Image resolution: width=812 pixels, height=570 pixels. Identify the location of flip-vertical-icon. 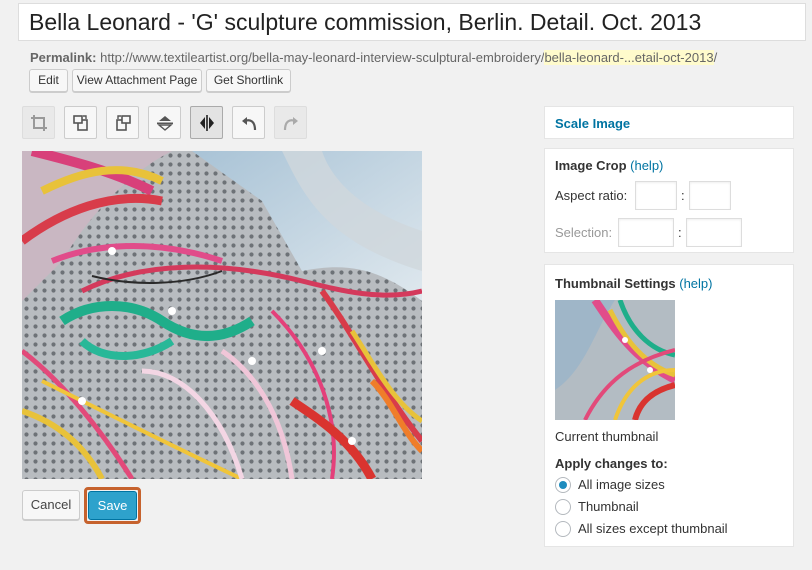
(164, 123).